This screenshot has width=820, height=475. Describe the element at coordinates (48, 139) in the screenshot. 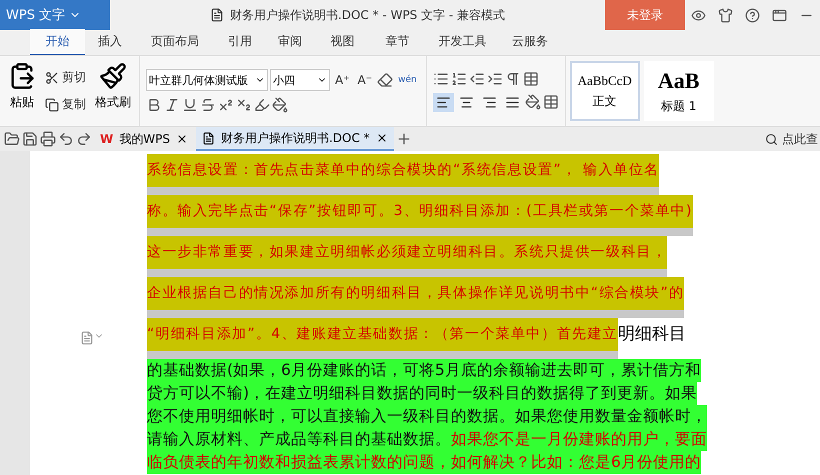

I see `printer-icon` at that location.